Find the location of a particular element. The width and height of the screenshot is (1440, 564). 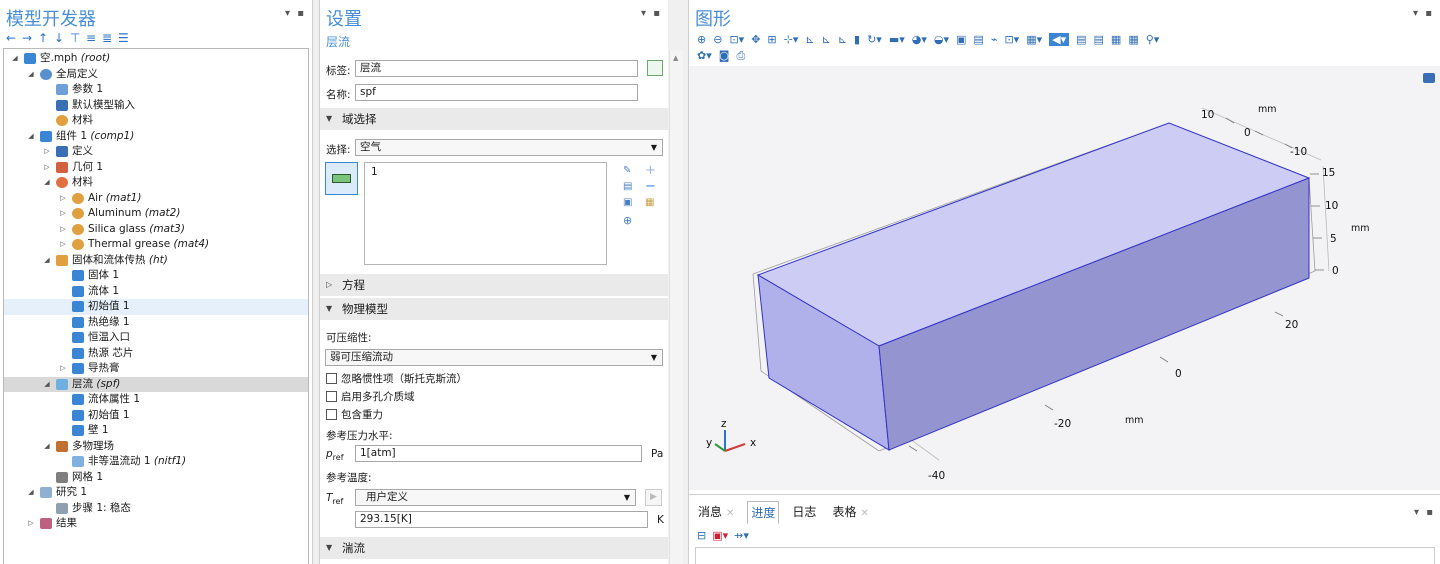

zoom-in-icon: ⊕ is located at coordinates (701, 39).